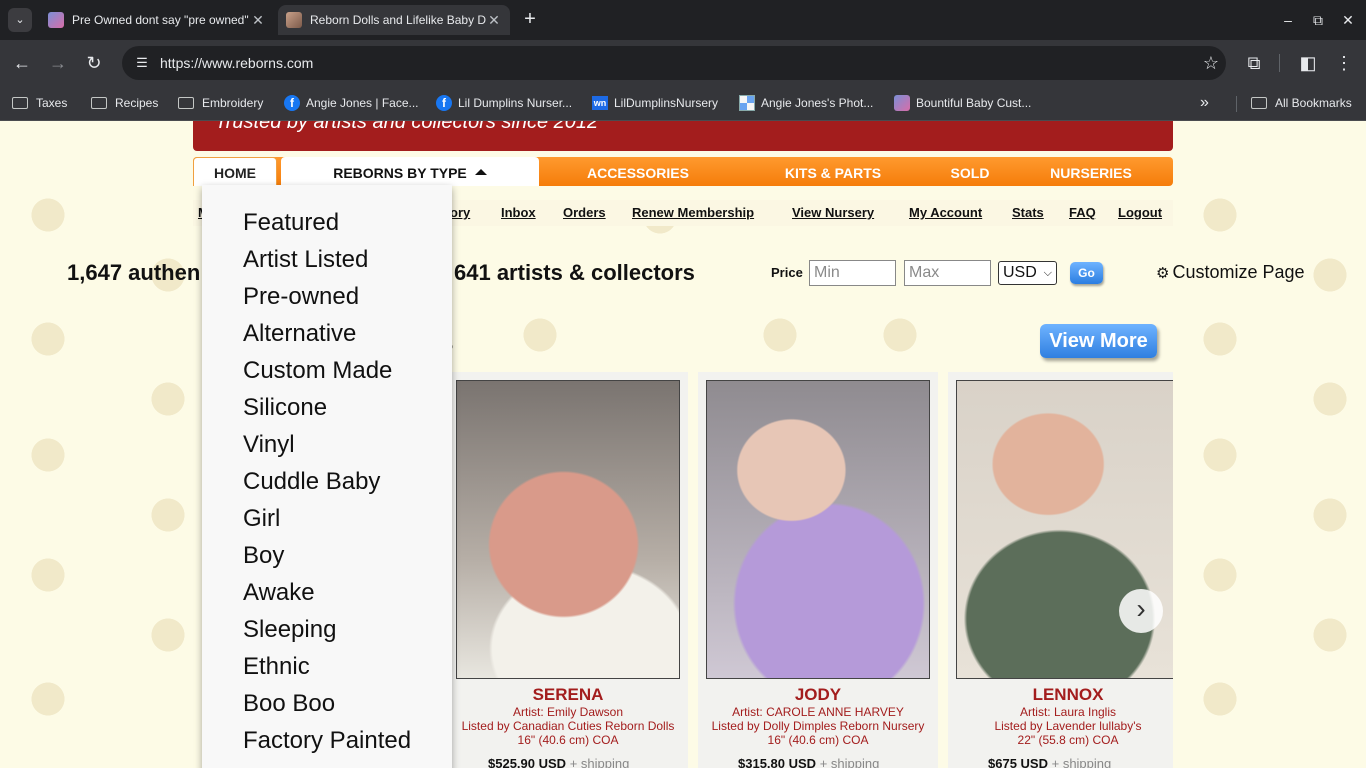  What do you see at coordinates (1027, 273) in the screenshot?
I see `currency-select: USD ⌵` at bounding box center [1027, 273].